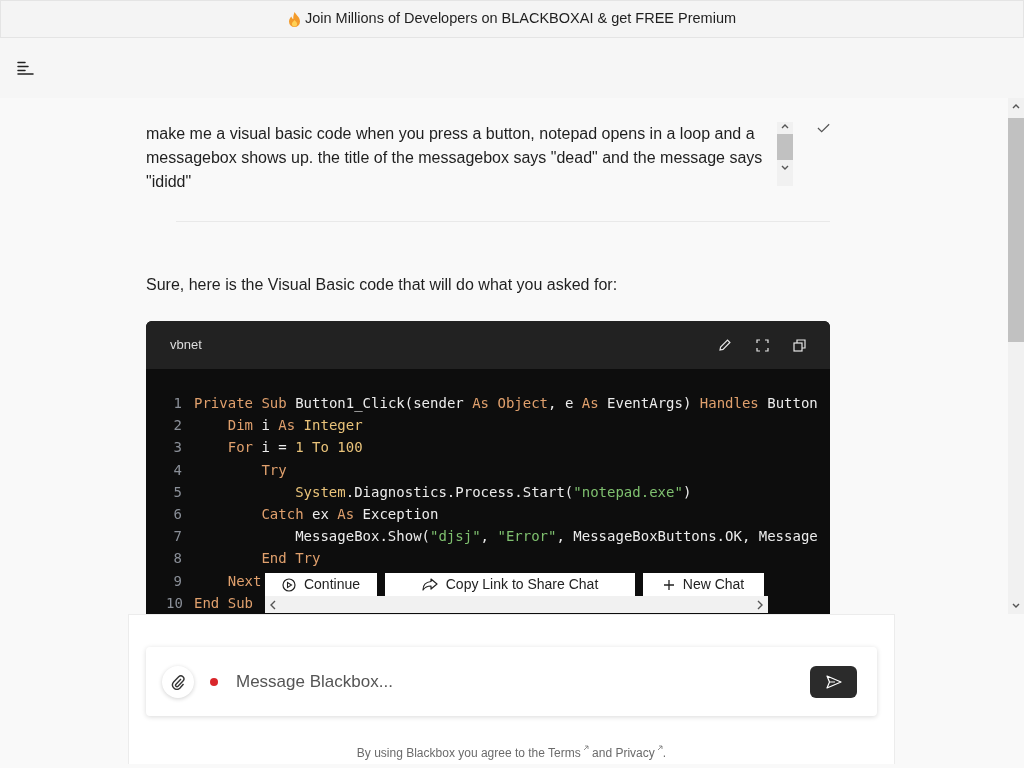 The width and height of the screenshot is (1024, 768). What do you see at coordinates (294, 448) in the screenshot?
I see `code-line: For i = 1 To 100` at bounding box center [294, 448].